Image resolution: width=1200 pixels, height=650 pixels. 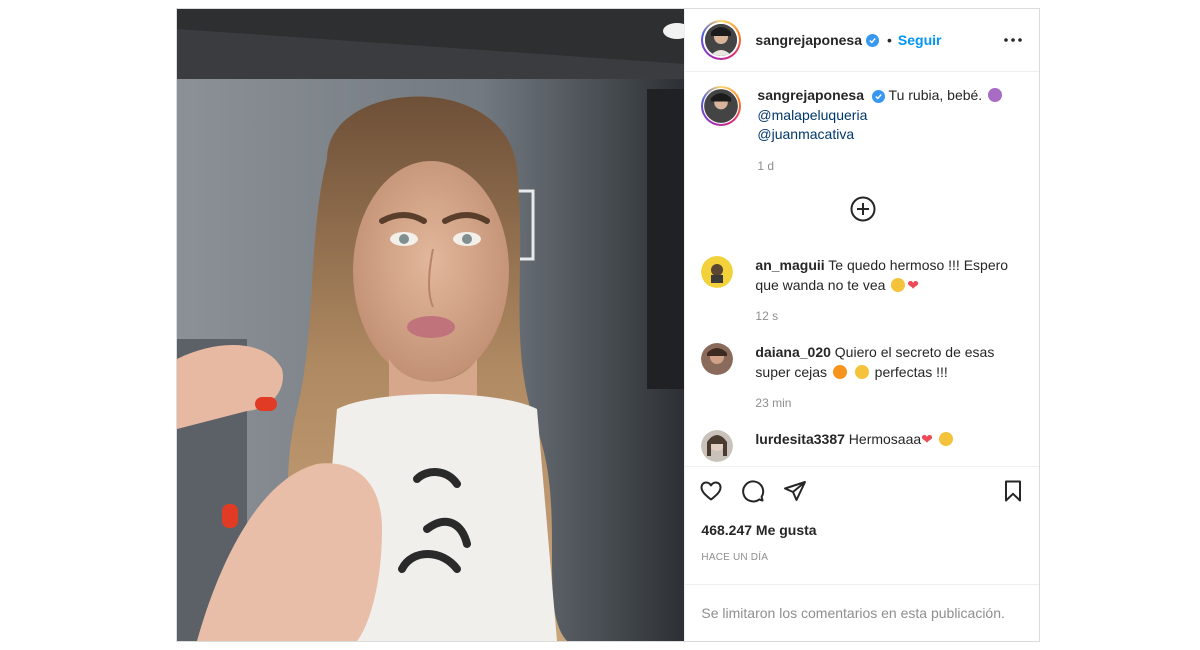 What do you see at coordinates (862, 529) in the screenshot?
I see `likes-count: 468.247 Me gusta` at bounding box center [862, 529].